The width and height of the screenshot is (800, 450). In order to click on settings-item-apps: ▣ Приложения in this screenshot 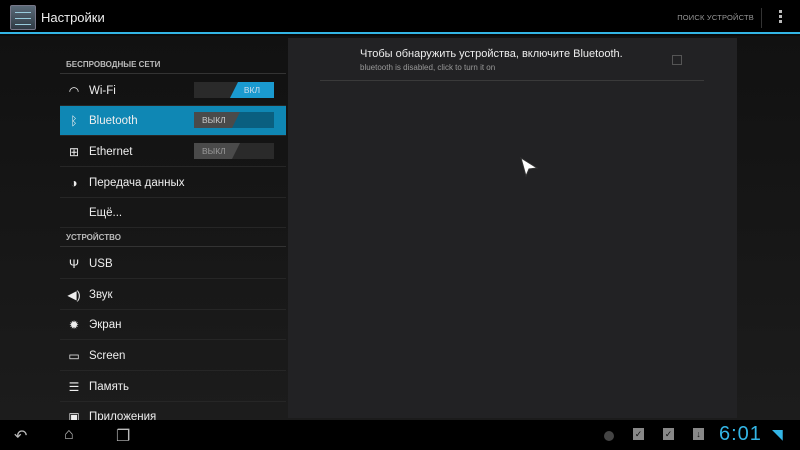, I will do `click(173, 411)`.